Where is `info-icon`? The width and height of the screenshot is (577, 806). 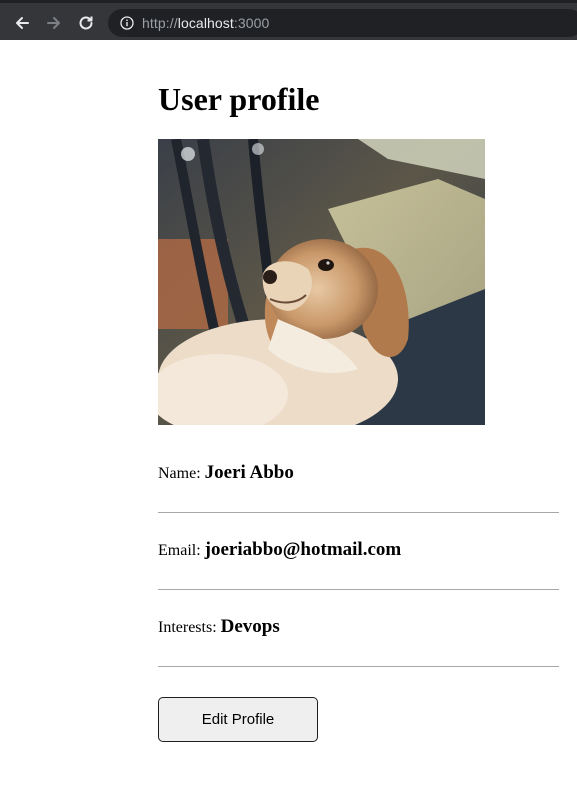 info-icon is located at coordinates (127, 23).